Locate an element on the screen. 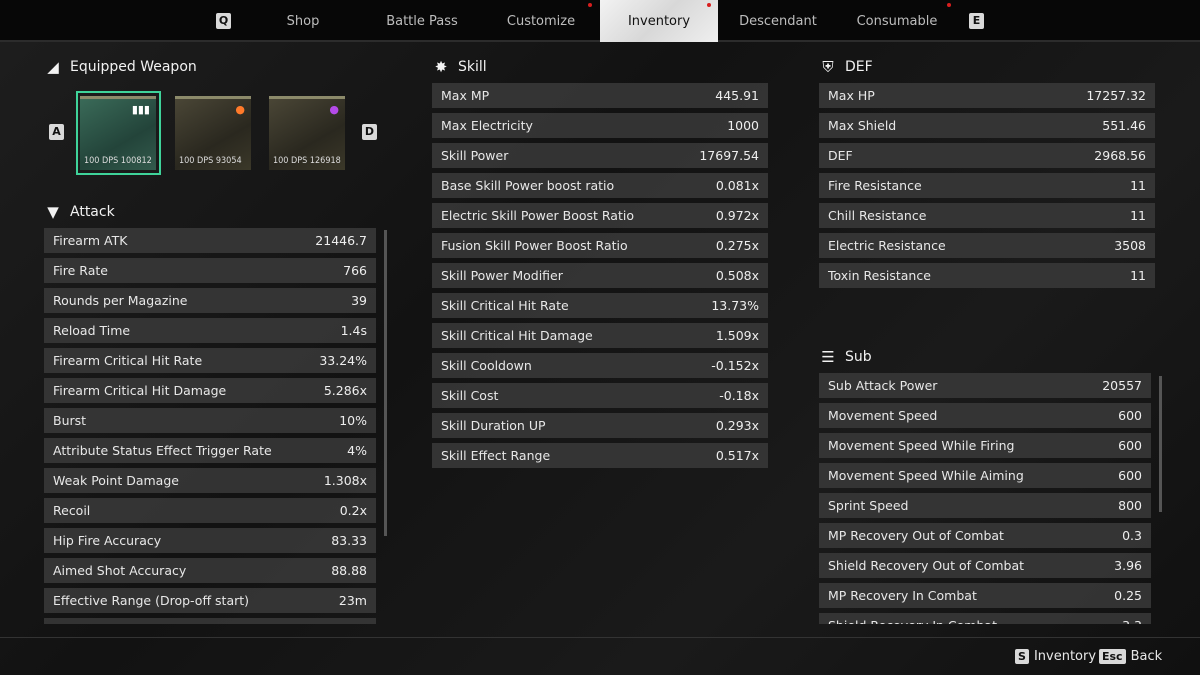 The height and width of the screenshot is (675, 1200). stat-row: Effective Range (Drop-off start) 23m is located at coordinates (210, 600).